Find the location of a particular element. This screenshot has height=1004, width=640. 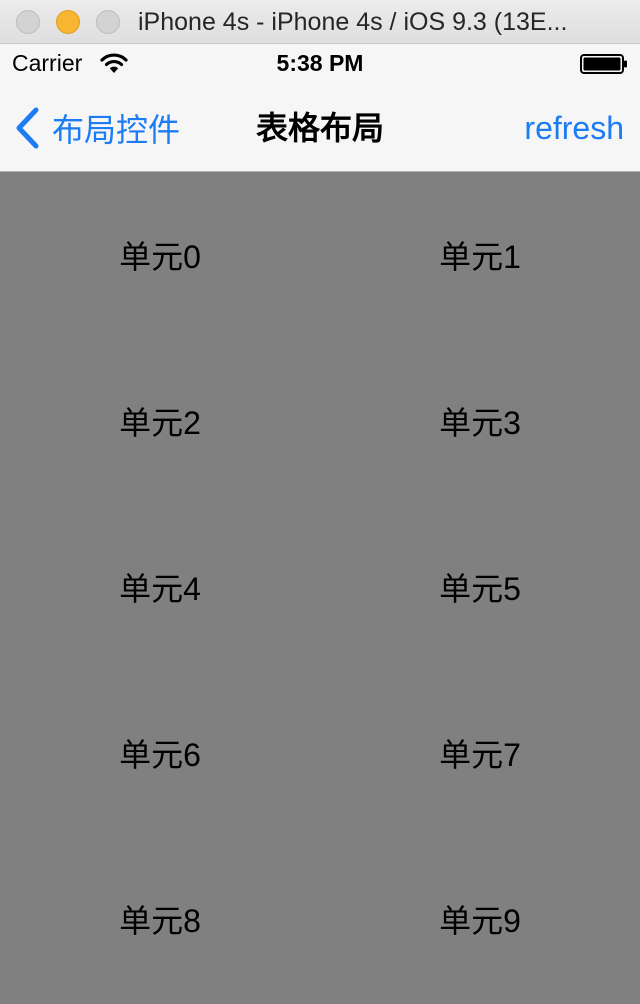

table-cell: 单元4 is located at coordinates (160, 589).